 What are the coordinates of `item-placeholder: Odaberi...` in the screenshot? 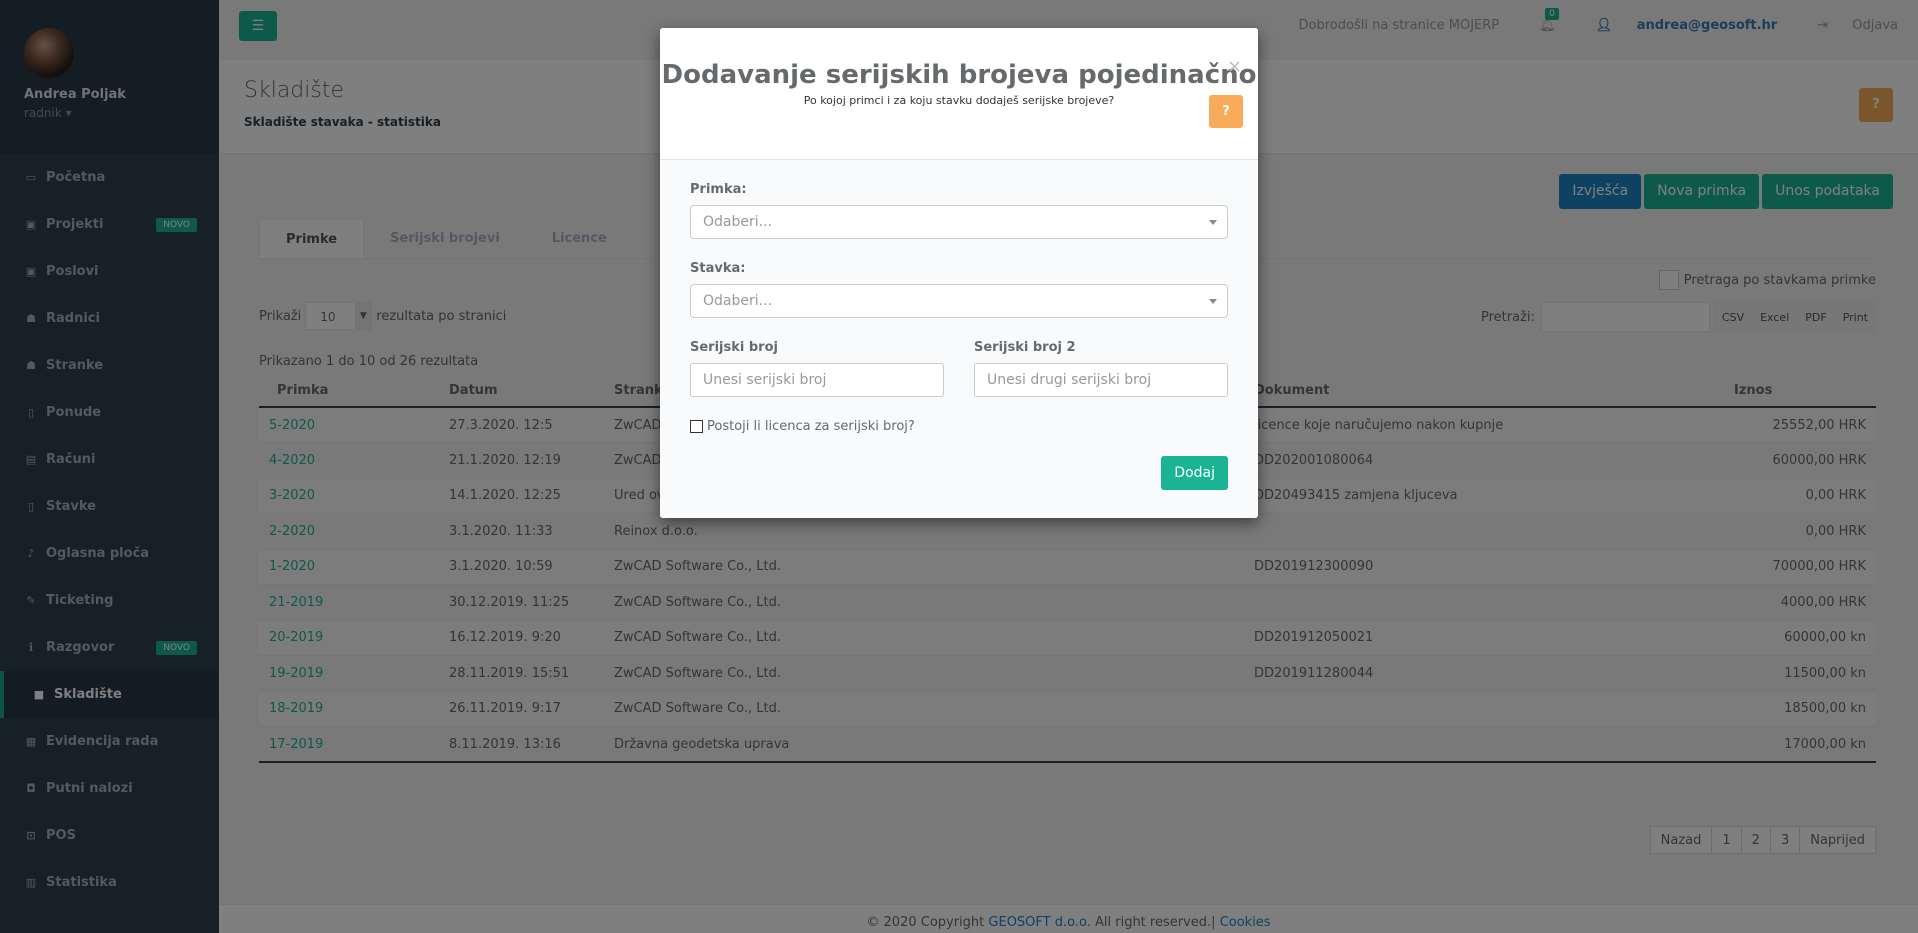 It's located at (737, 301).